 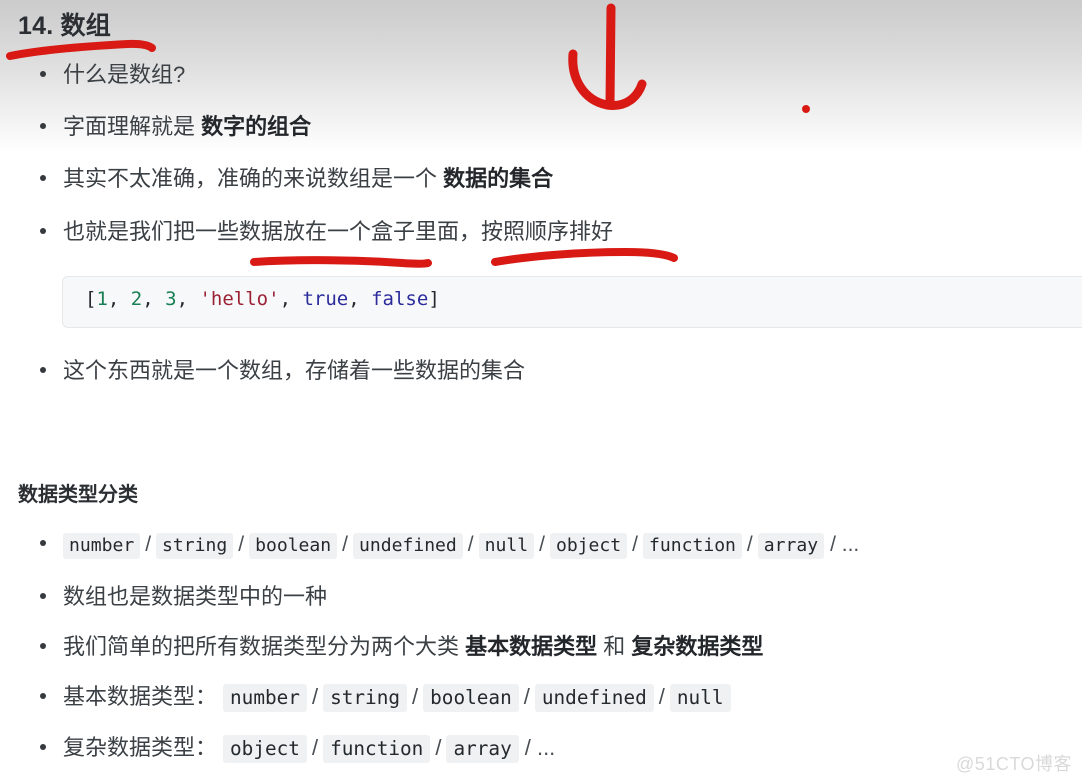 What do you see at coordinates (102, 299) in the screenshot?
I see `code-token-number-1: 1` at bounding box center [102, 299].